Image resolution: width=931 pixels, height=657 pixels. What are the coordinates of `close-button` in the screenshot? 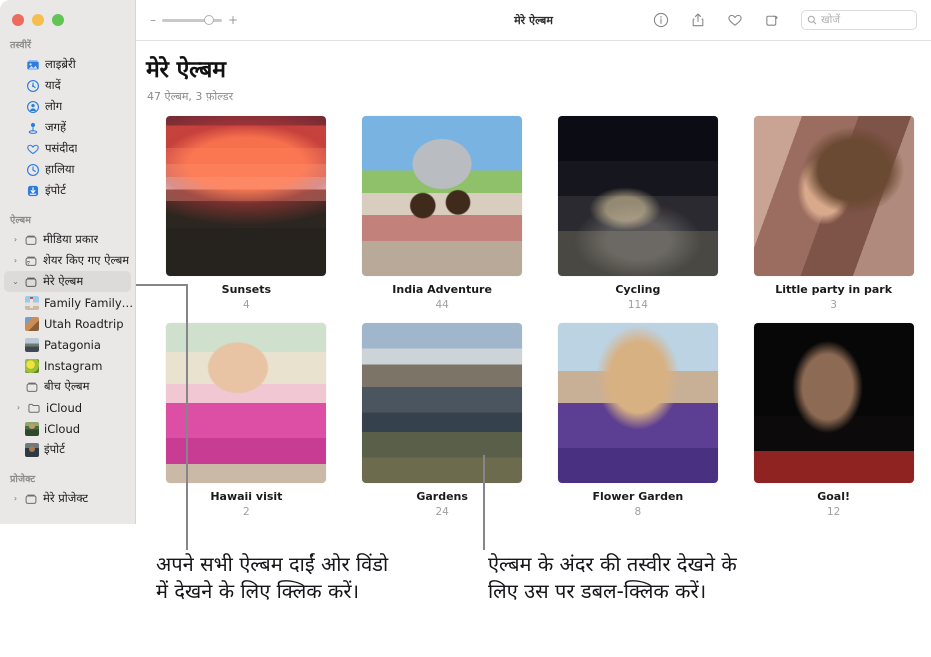 It's located at (18, 20).